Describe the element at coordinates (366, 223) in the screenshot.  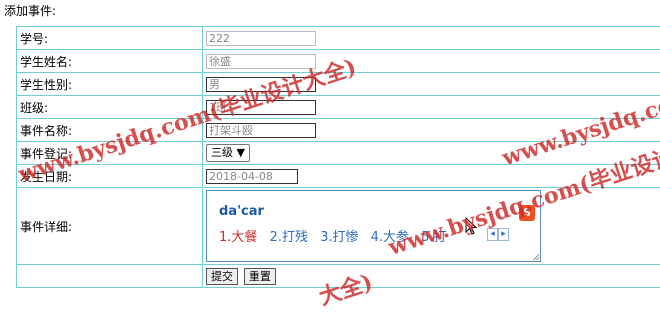
I see `ime-candidate-popup: da'car S 1.大餐 2.打残 3.打惨 4.大参 5.打 ◂▸` at that location.